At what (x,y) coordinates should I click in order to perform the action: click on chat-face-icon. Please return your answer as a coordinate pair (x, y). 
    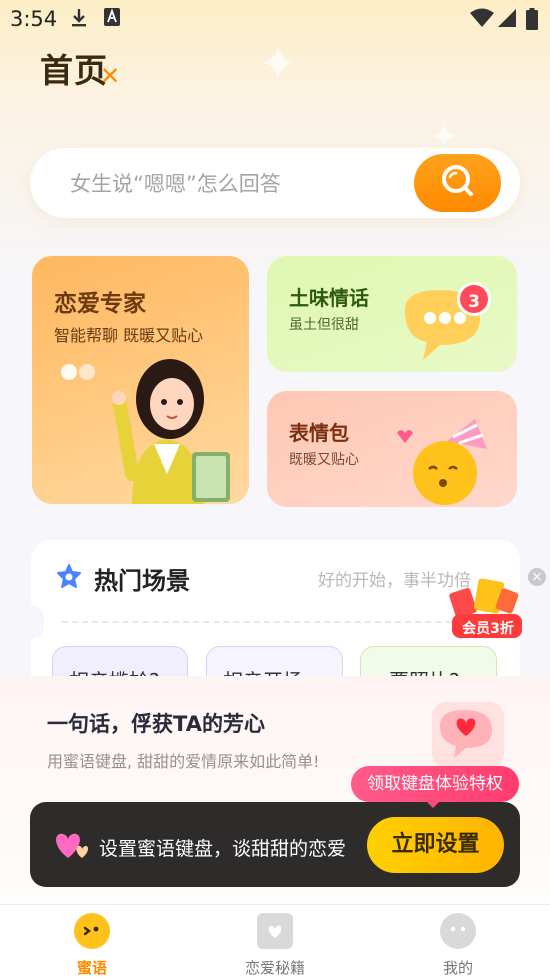
    Looking at the image, I should click on (92, 931).